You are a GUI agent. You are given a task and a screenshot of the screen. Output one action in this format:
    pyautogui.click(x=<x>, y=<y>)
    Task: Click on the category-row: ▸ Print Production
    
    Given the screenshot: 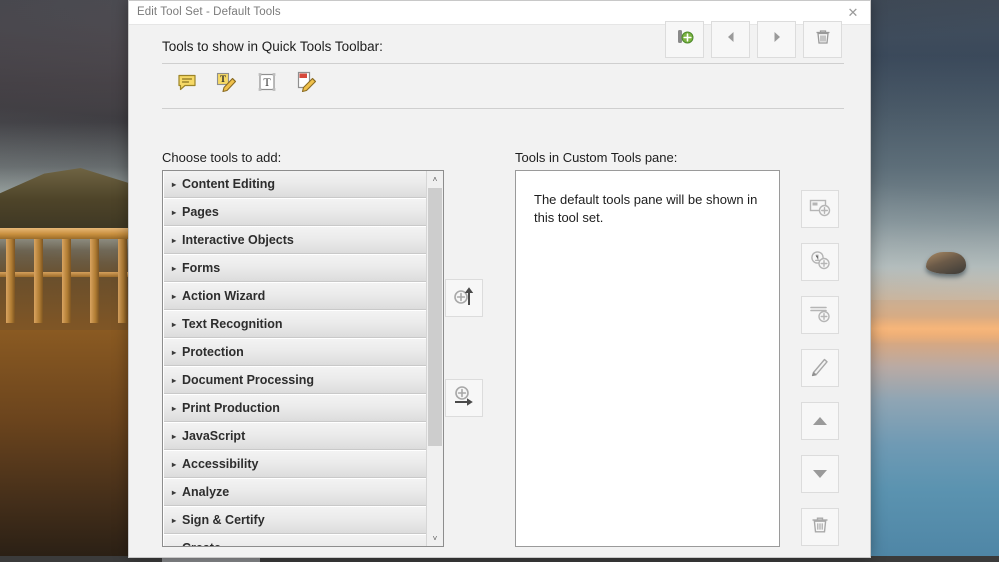 What is the action you would take?
    pyautogui.click(x=295, y=408)
    